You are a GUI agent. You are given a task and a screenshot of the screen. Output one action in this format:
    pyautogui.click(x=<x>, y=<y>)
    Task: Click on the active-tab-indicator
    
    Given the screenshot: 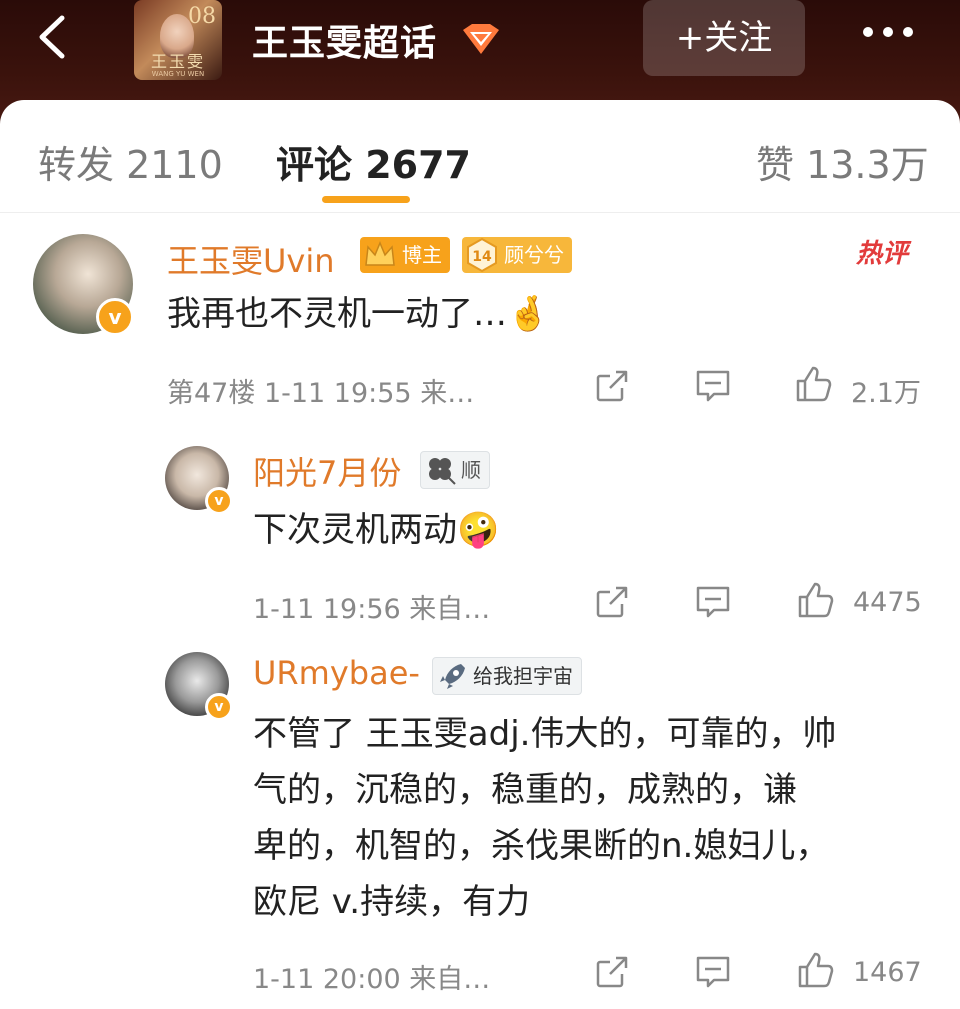 What is the action you would take?
    pyautogui.click(x=366, y=199)
    